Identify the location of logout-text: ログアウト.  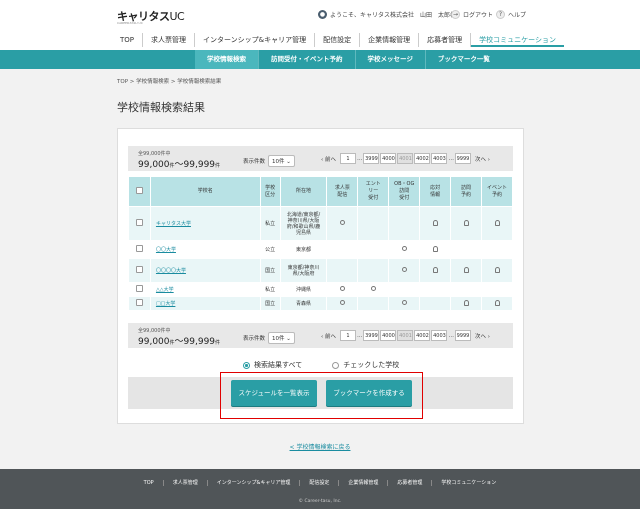
(478, 15).